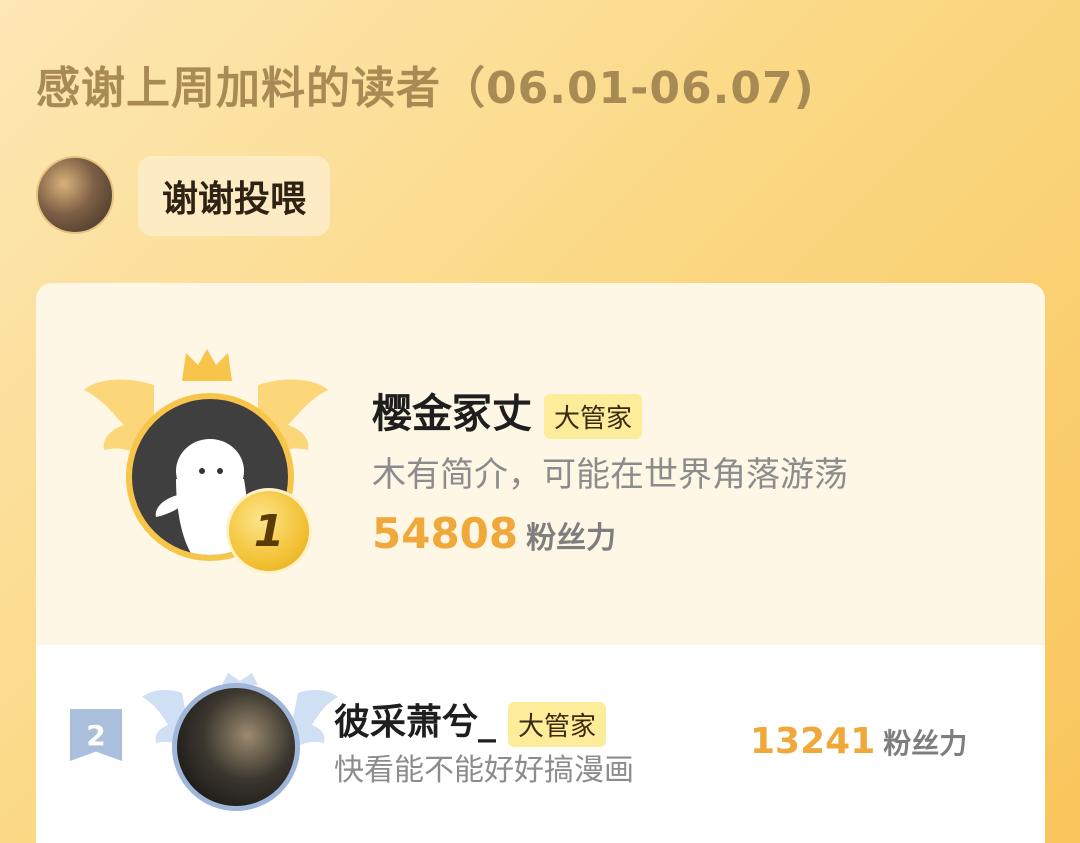 The image size is (1080, 843). What do you see at coordinates (610, 475) in the screenshot?
I see `user-bio: 木有简介，可能在世界角落游荡` at bounding box center [610, 475].